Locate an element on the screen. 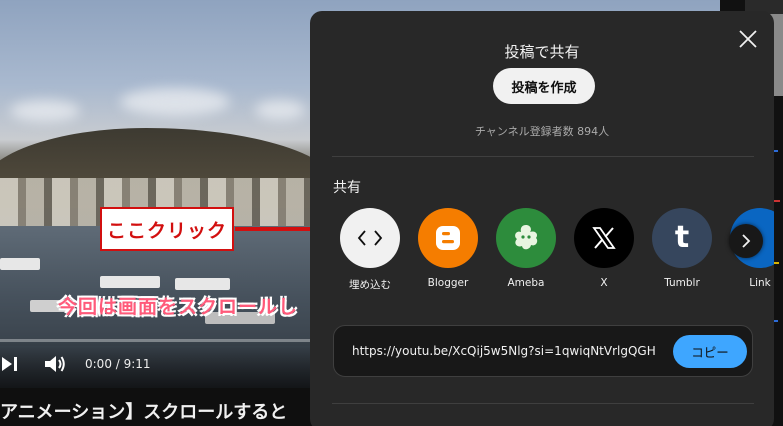 The height and width of the screenshot is (426, 783). share-embed: 埋め込む is located at coordinates (370, 250).